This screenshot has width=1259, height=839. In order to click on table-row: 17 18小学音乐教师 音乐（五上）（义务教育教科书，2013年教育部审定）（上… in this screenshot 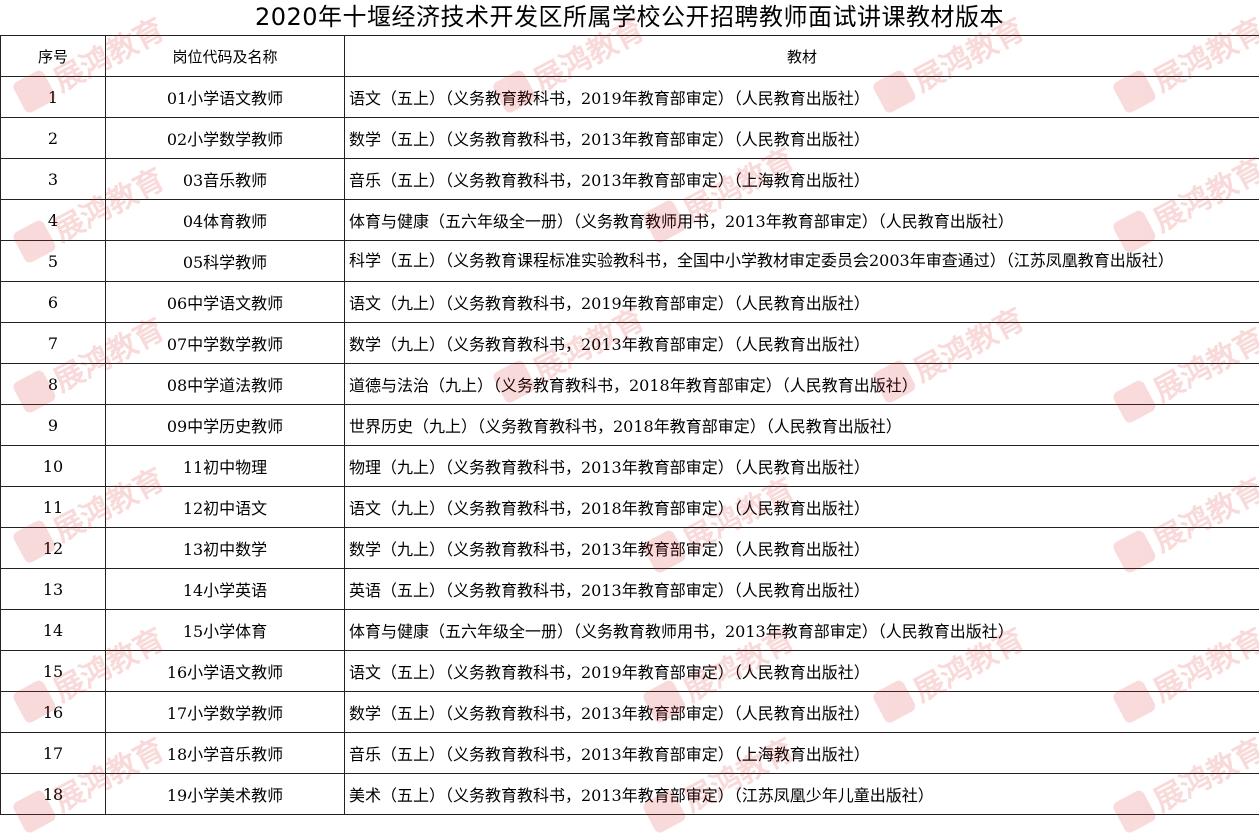, I will do `click(630, 753)`.